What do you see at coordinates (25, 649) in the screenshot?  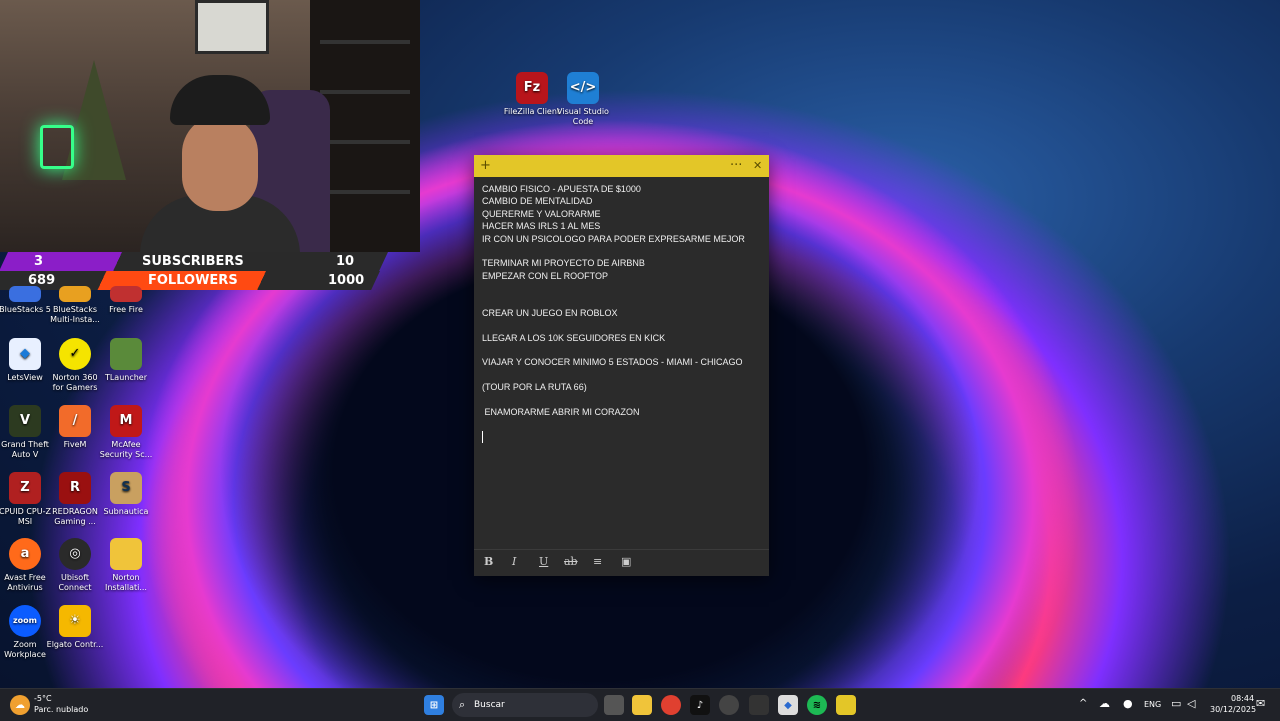 I see `desktop-icon-label: Zoom Workplace` at bounding box center [25, 649].